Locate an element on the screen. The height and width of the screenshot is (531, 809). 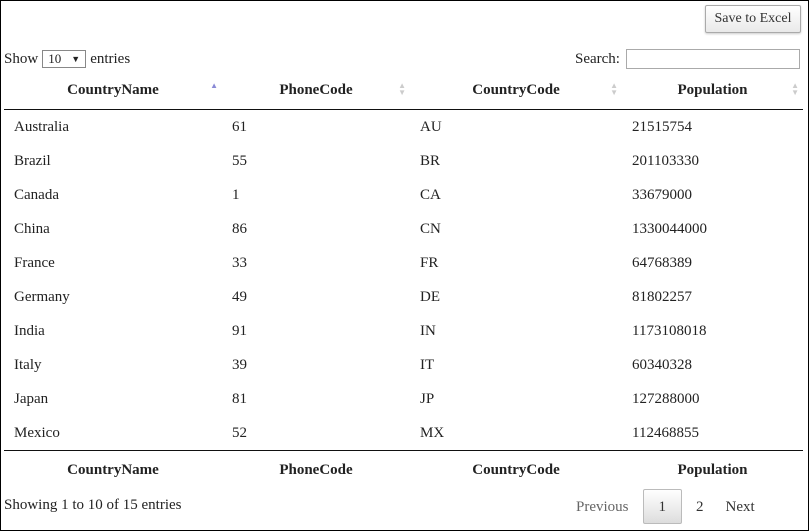
chevron-down-icon: ▼ is located at coordinates (76, 59).